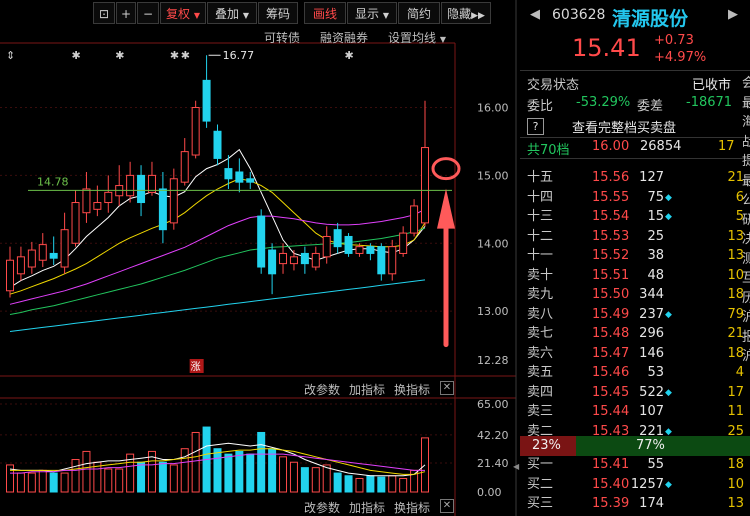  What do you see at coordinates (148, 13) in the screenshot?
I see `zoom-out-icon: −` at bounding box center [148, 13].